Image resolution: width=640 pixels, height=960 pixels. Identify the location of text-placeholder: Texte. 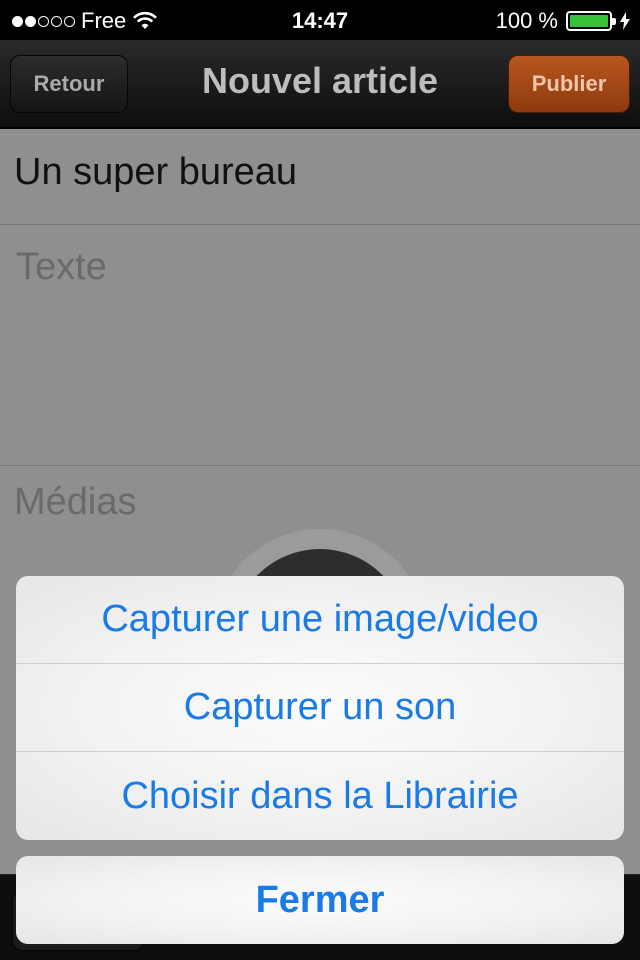
(61, 267).